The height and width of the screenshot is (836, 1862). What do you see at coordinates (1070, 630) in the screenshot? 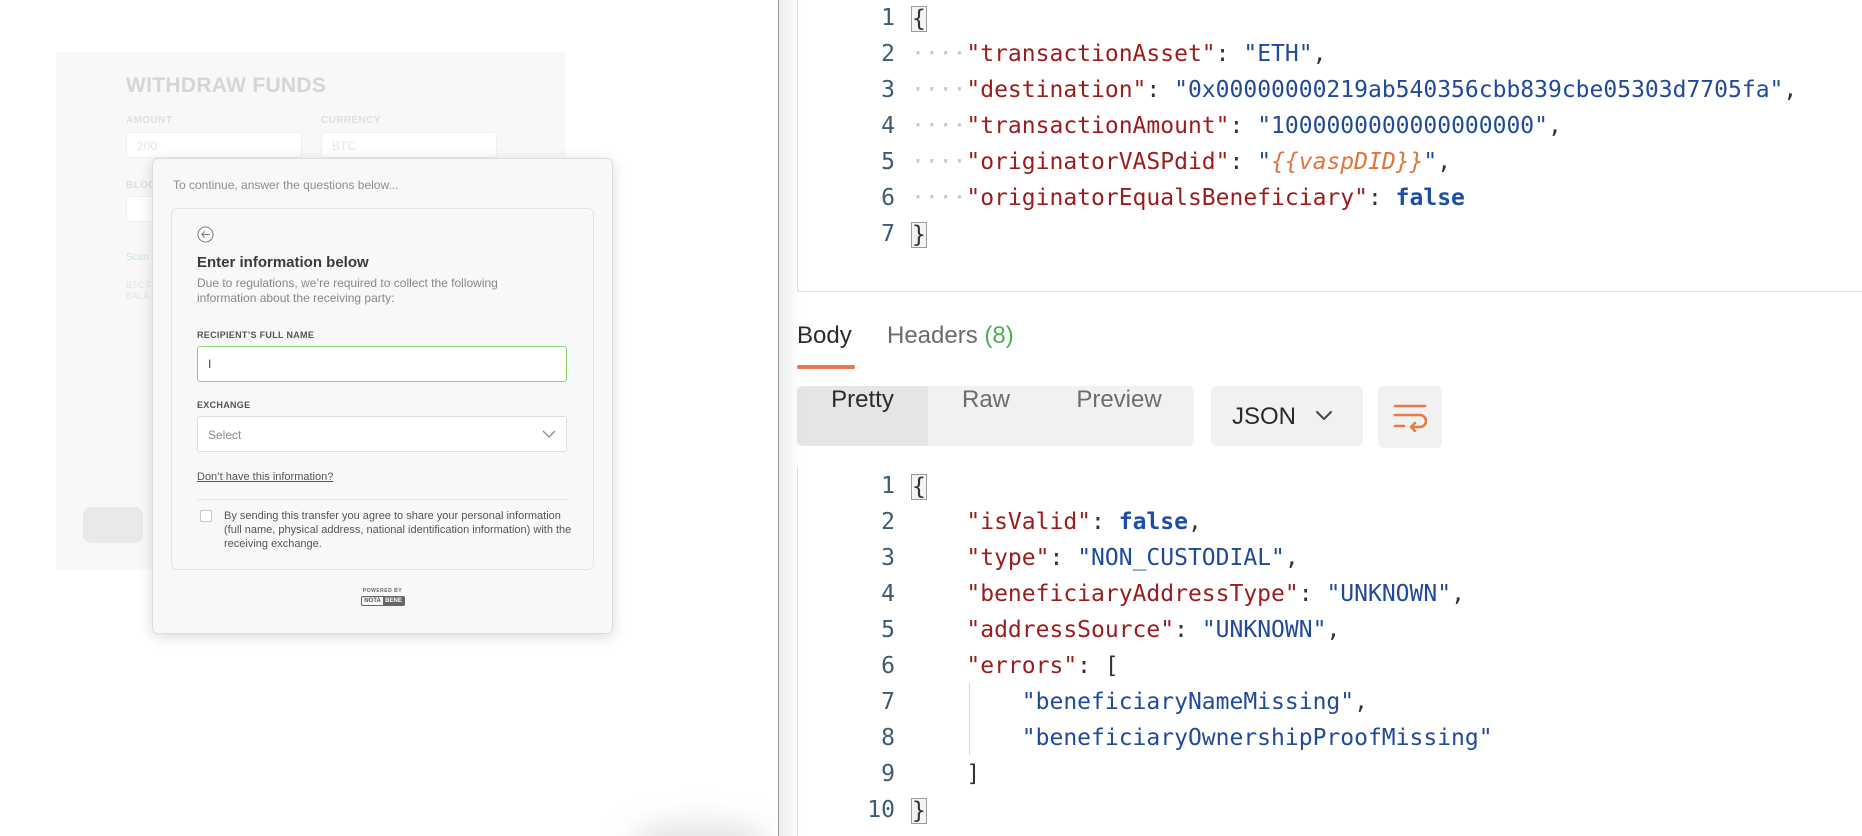
I see `json-key: "addressSource"` at bounding box center [1070, 630].